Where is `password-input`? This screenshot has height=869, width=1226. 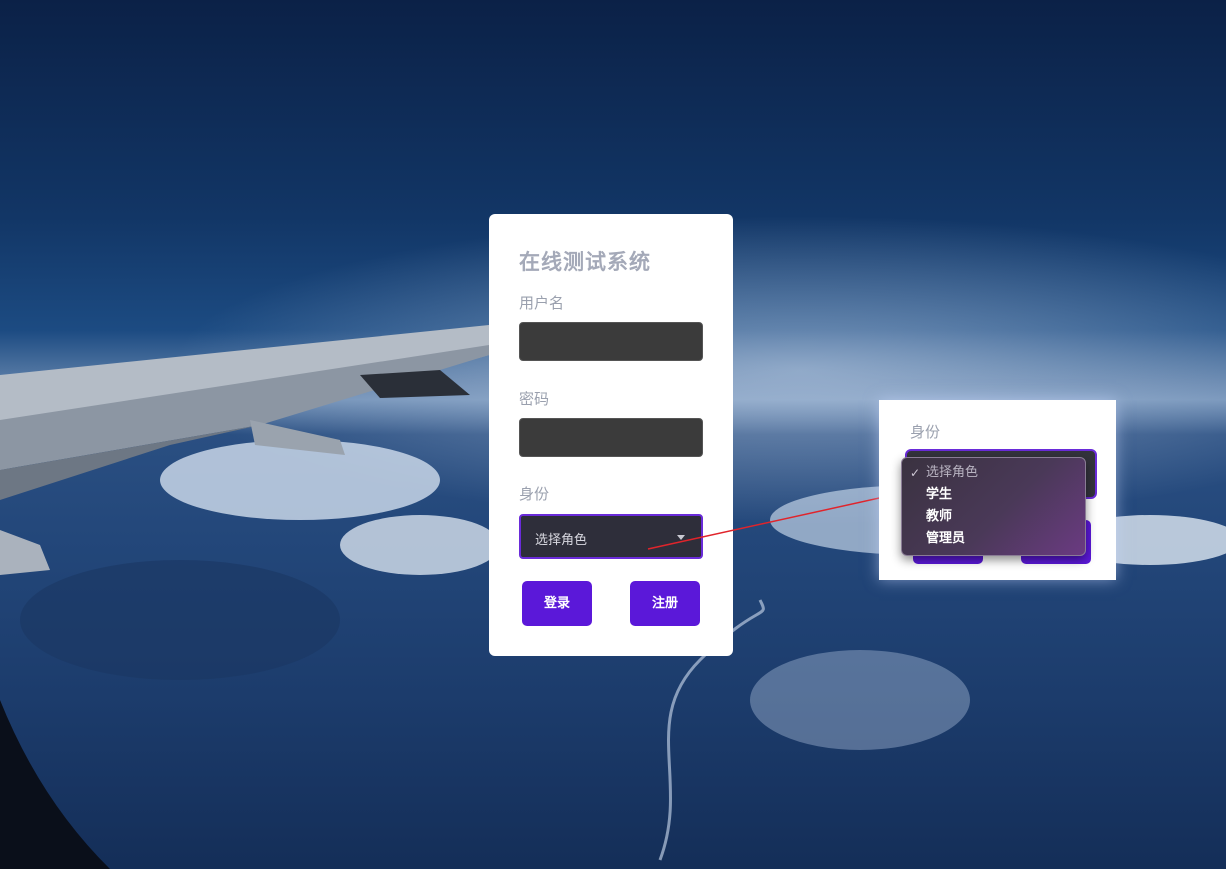
password-input is located at coordinates (611, 437).